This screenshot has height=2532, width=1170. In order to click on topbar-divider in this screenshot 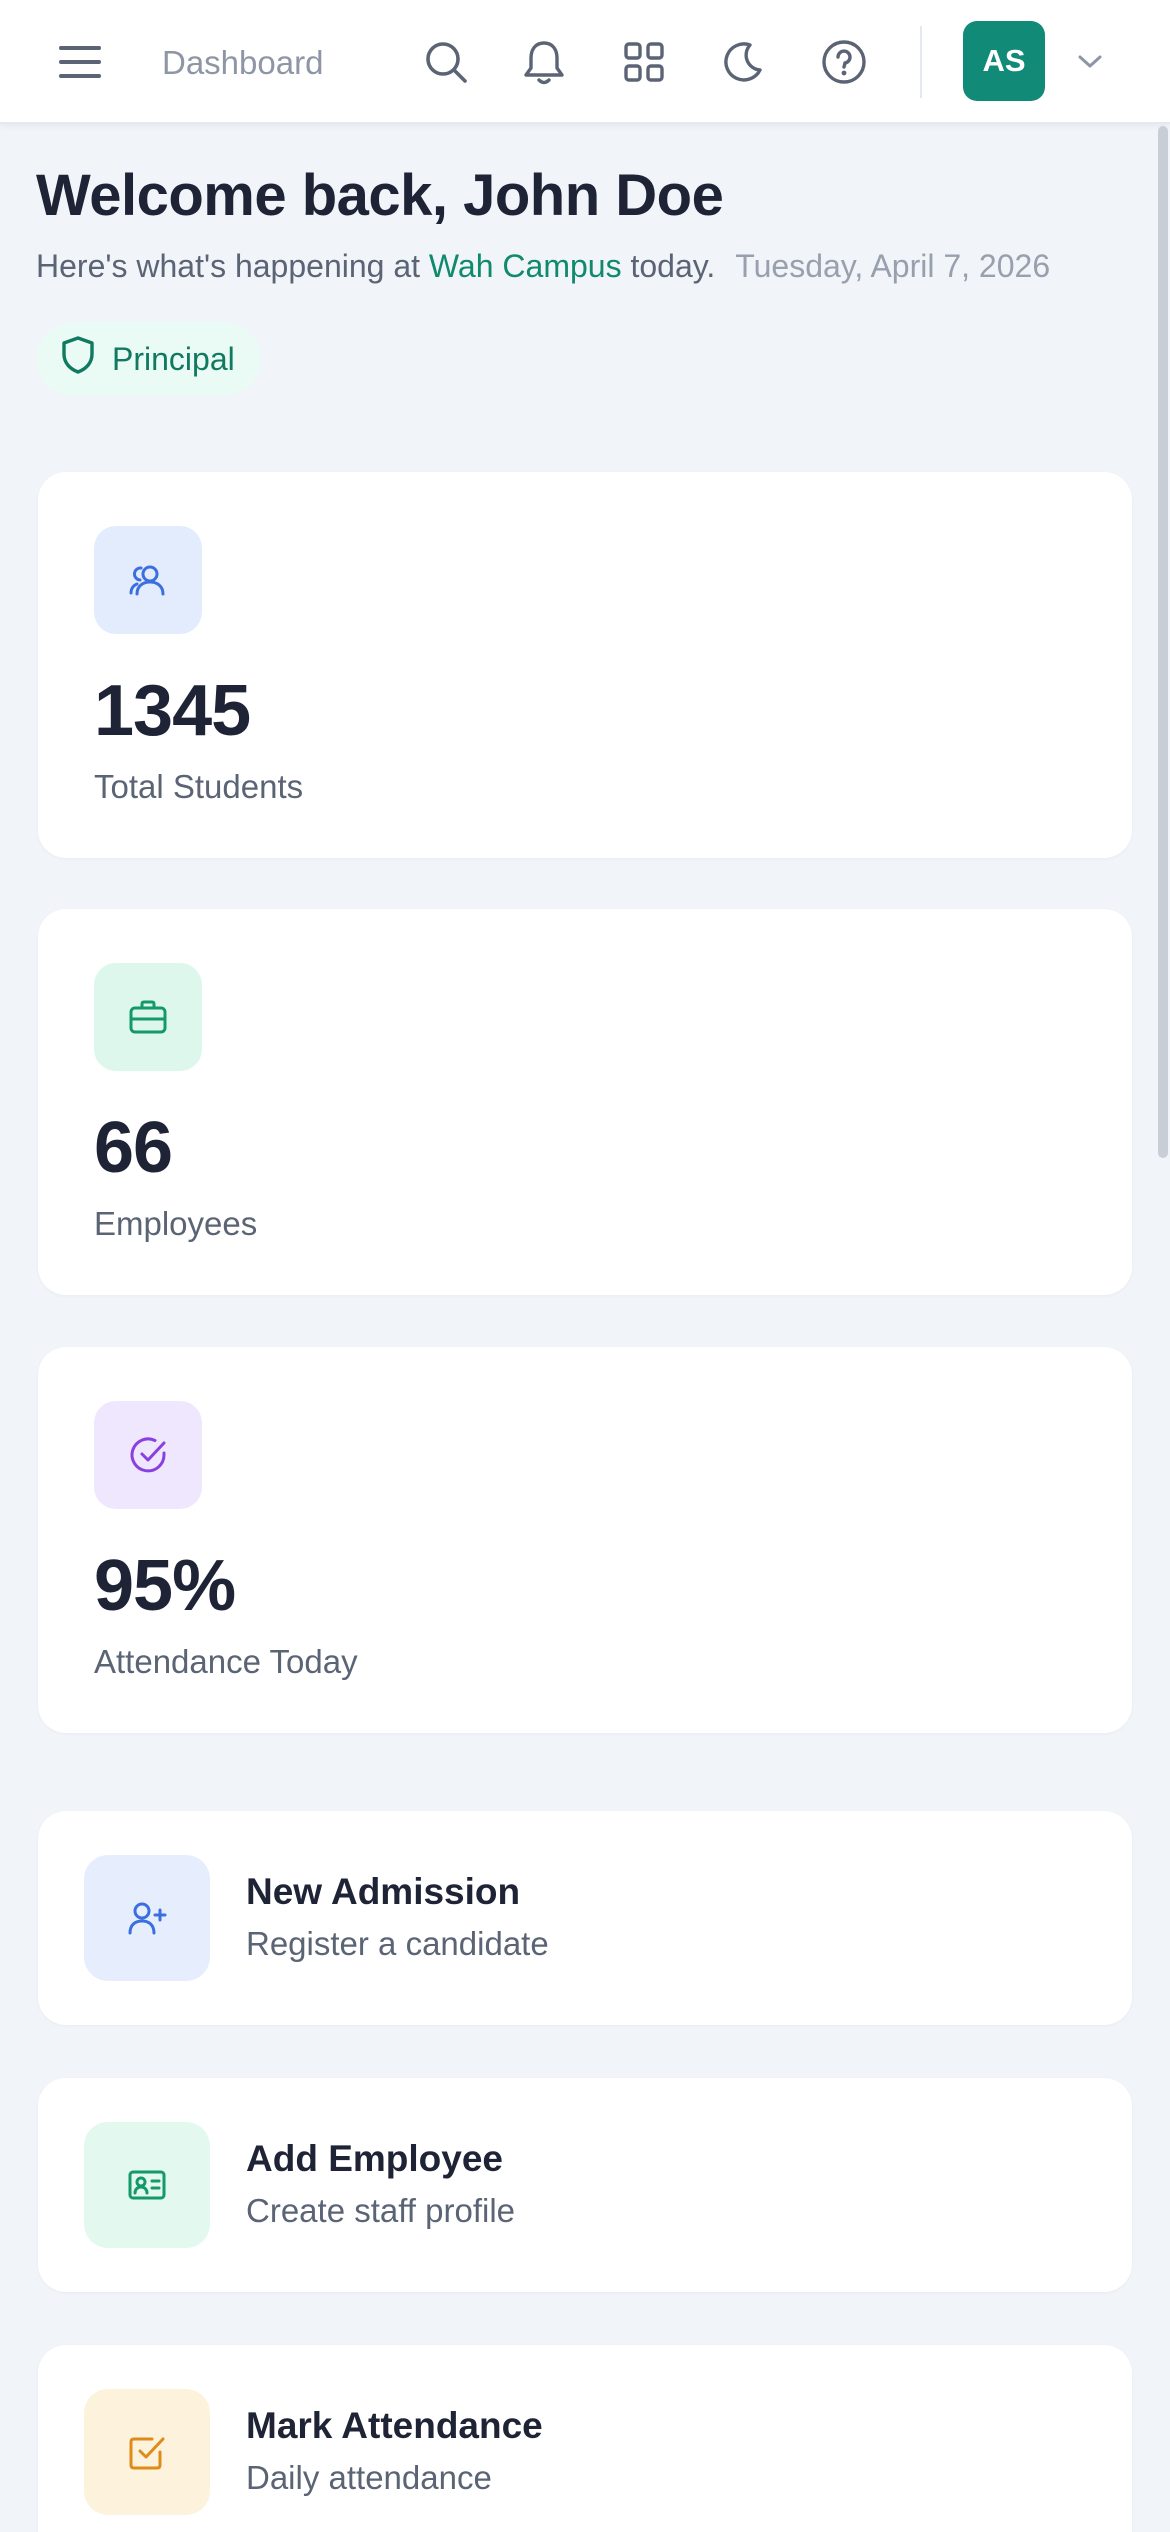, I will do `click(921, 62)`.